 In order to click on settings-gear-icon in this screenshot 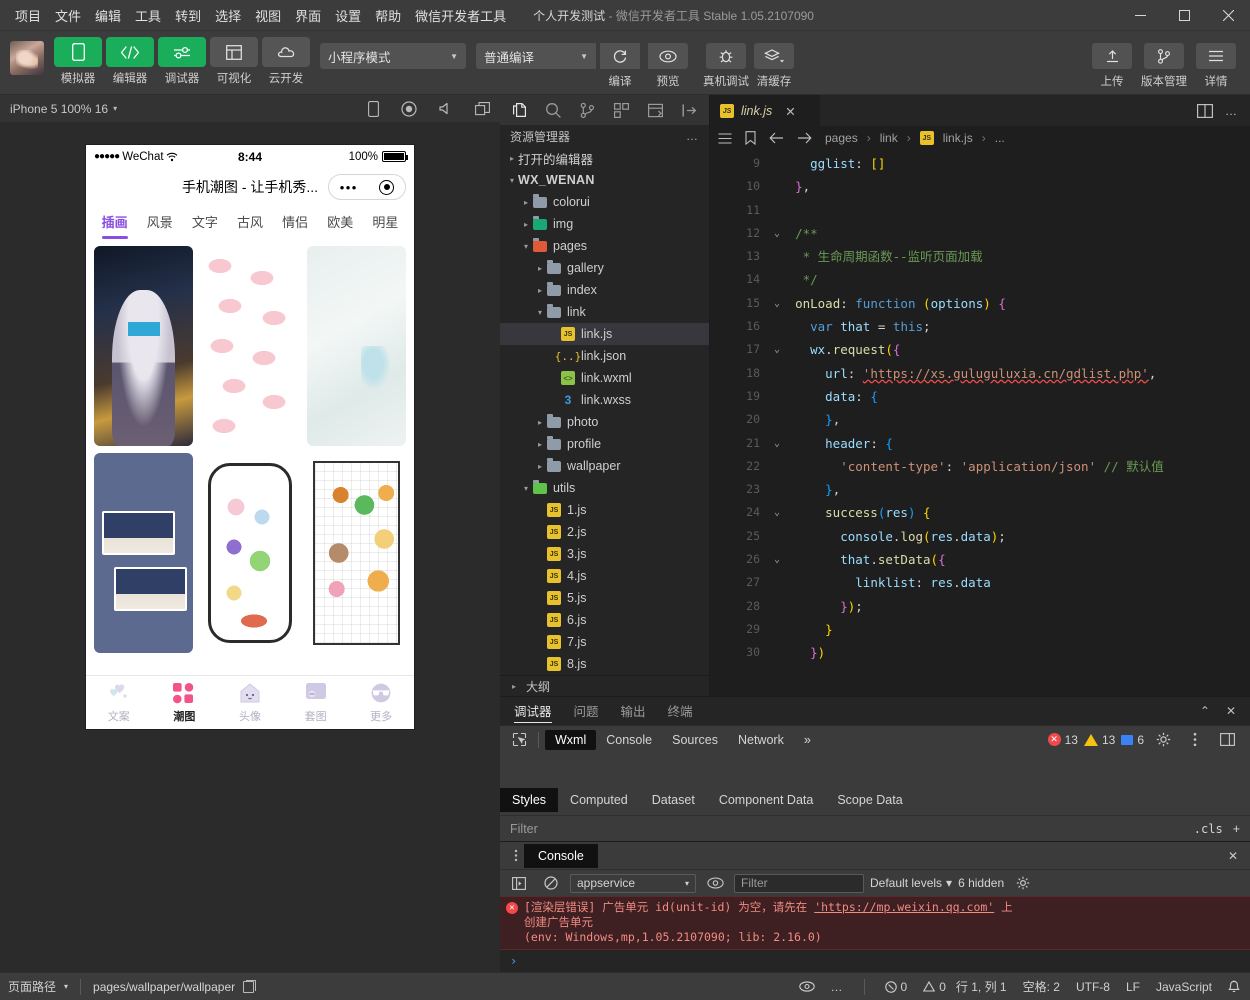, I will do `click(1163, 740)`.